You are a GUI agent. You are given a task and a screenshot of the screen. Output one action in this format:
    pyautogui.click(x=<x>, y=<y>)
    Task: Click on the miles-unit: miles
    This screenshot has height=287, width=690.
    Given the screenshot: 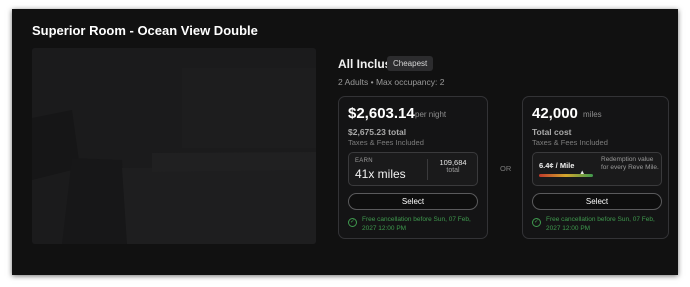 What is the action you would take?
    pyautogui.click(x=592, y=114)
    